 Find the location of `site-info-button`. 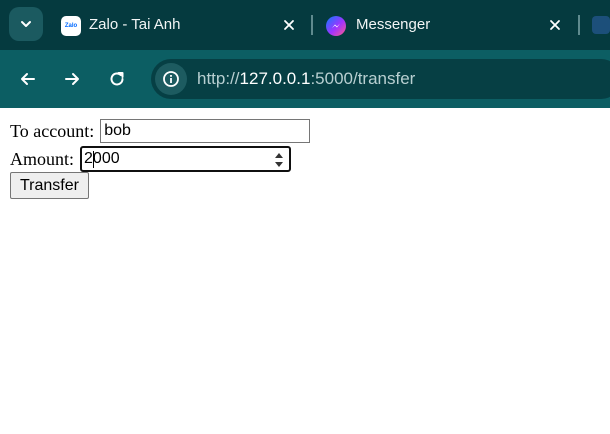

site-info-button is located at coordinates (171, 79).